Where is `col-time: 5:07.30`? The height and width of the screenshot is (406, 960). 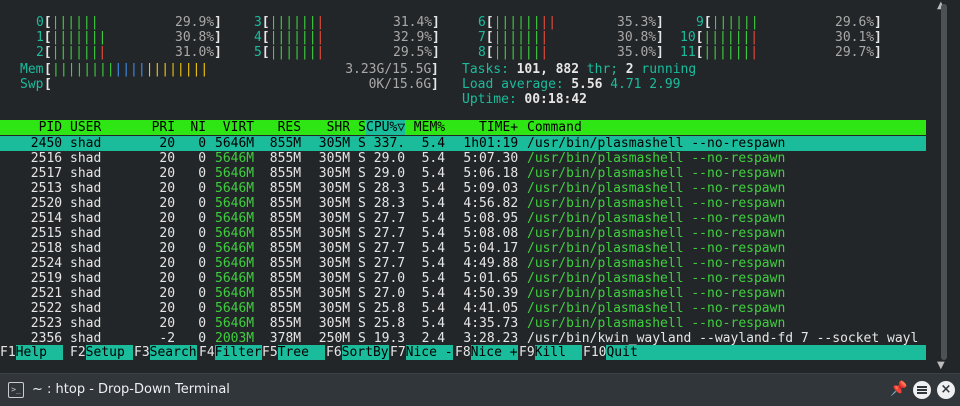 col-time: 5:07.30 is located at coordinates (491, 158).